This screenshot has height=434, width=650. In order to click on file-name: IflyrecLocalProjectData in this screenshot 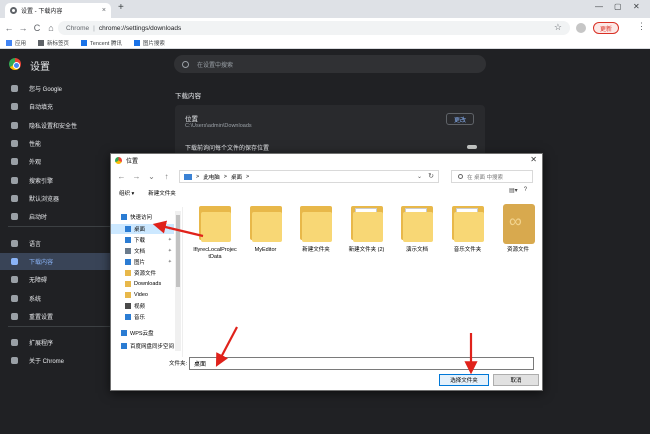, I will do `click(215, 254)`.